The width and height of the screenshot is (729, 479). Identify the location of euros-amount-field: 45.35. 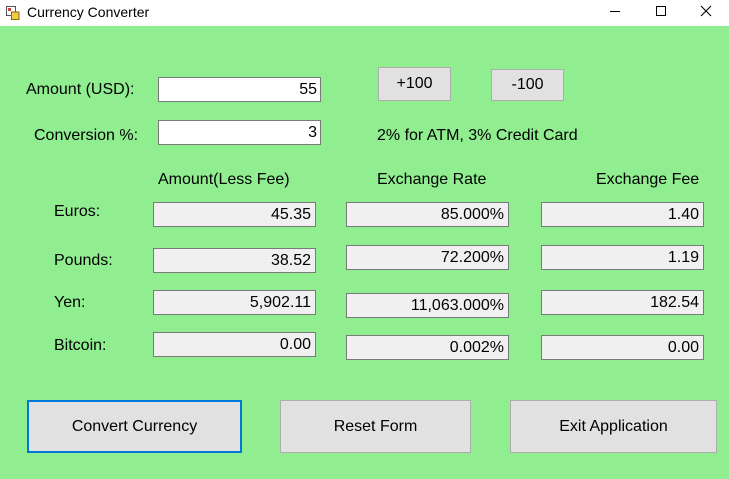
(234, 214).